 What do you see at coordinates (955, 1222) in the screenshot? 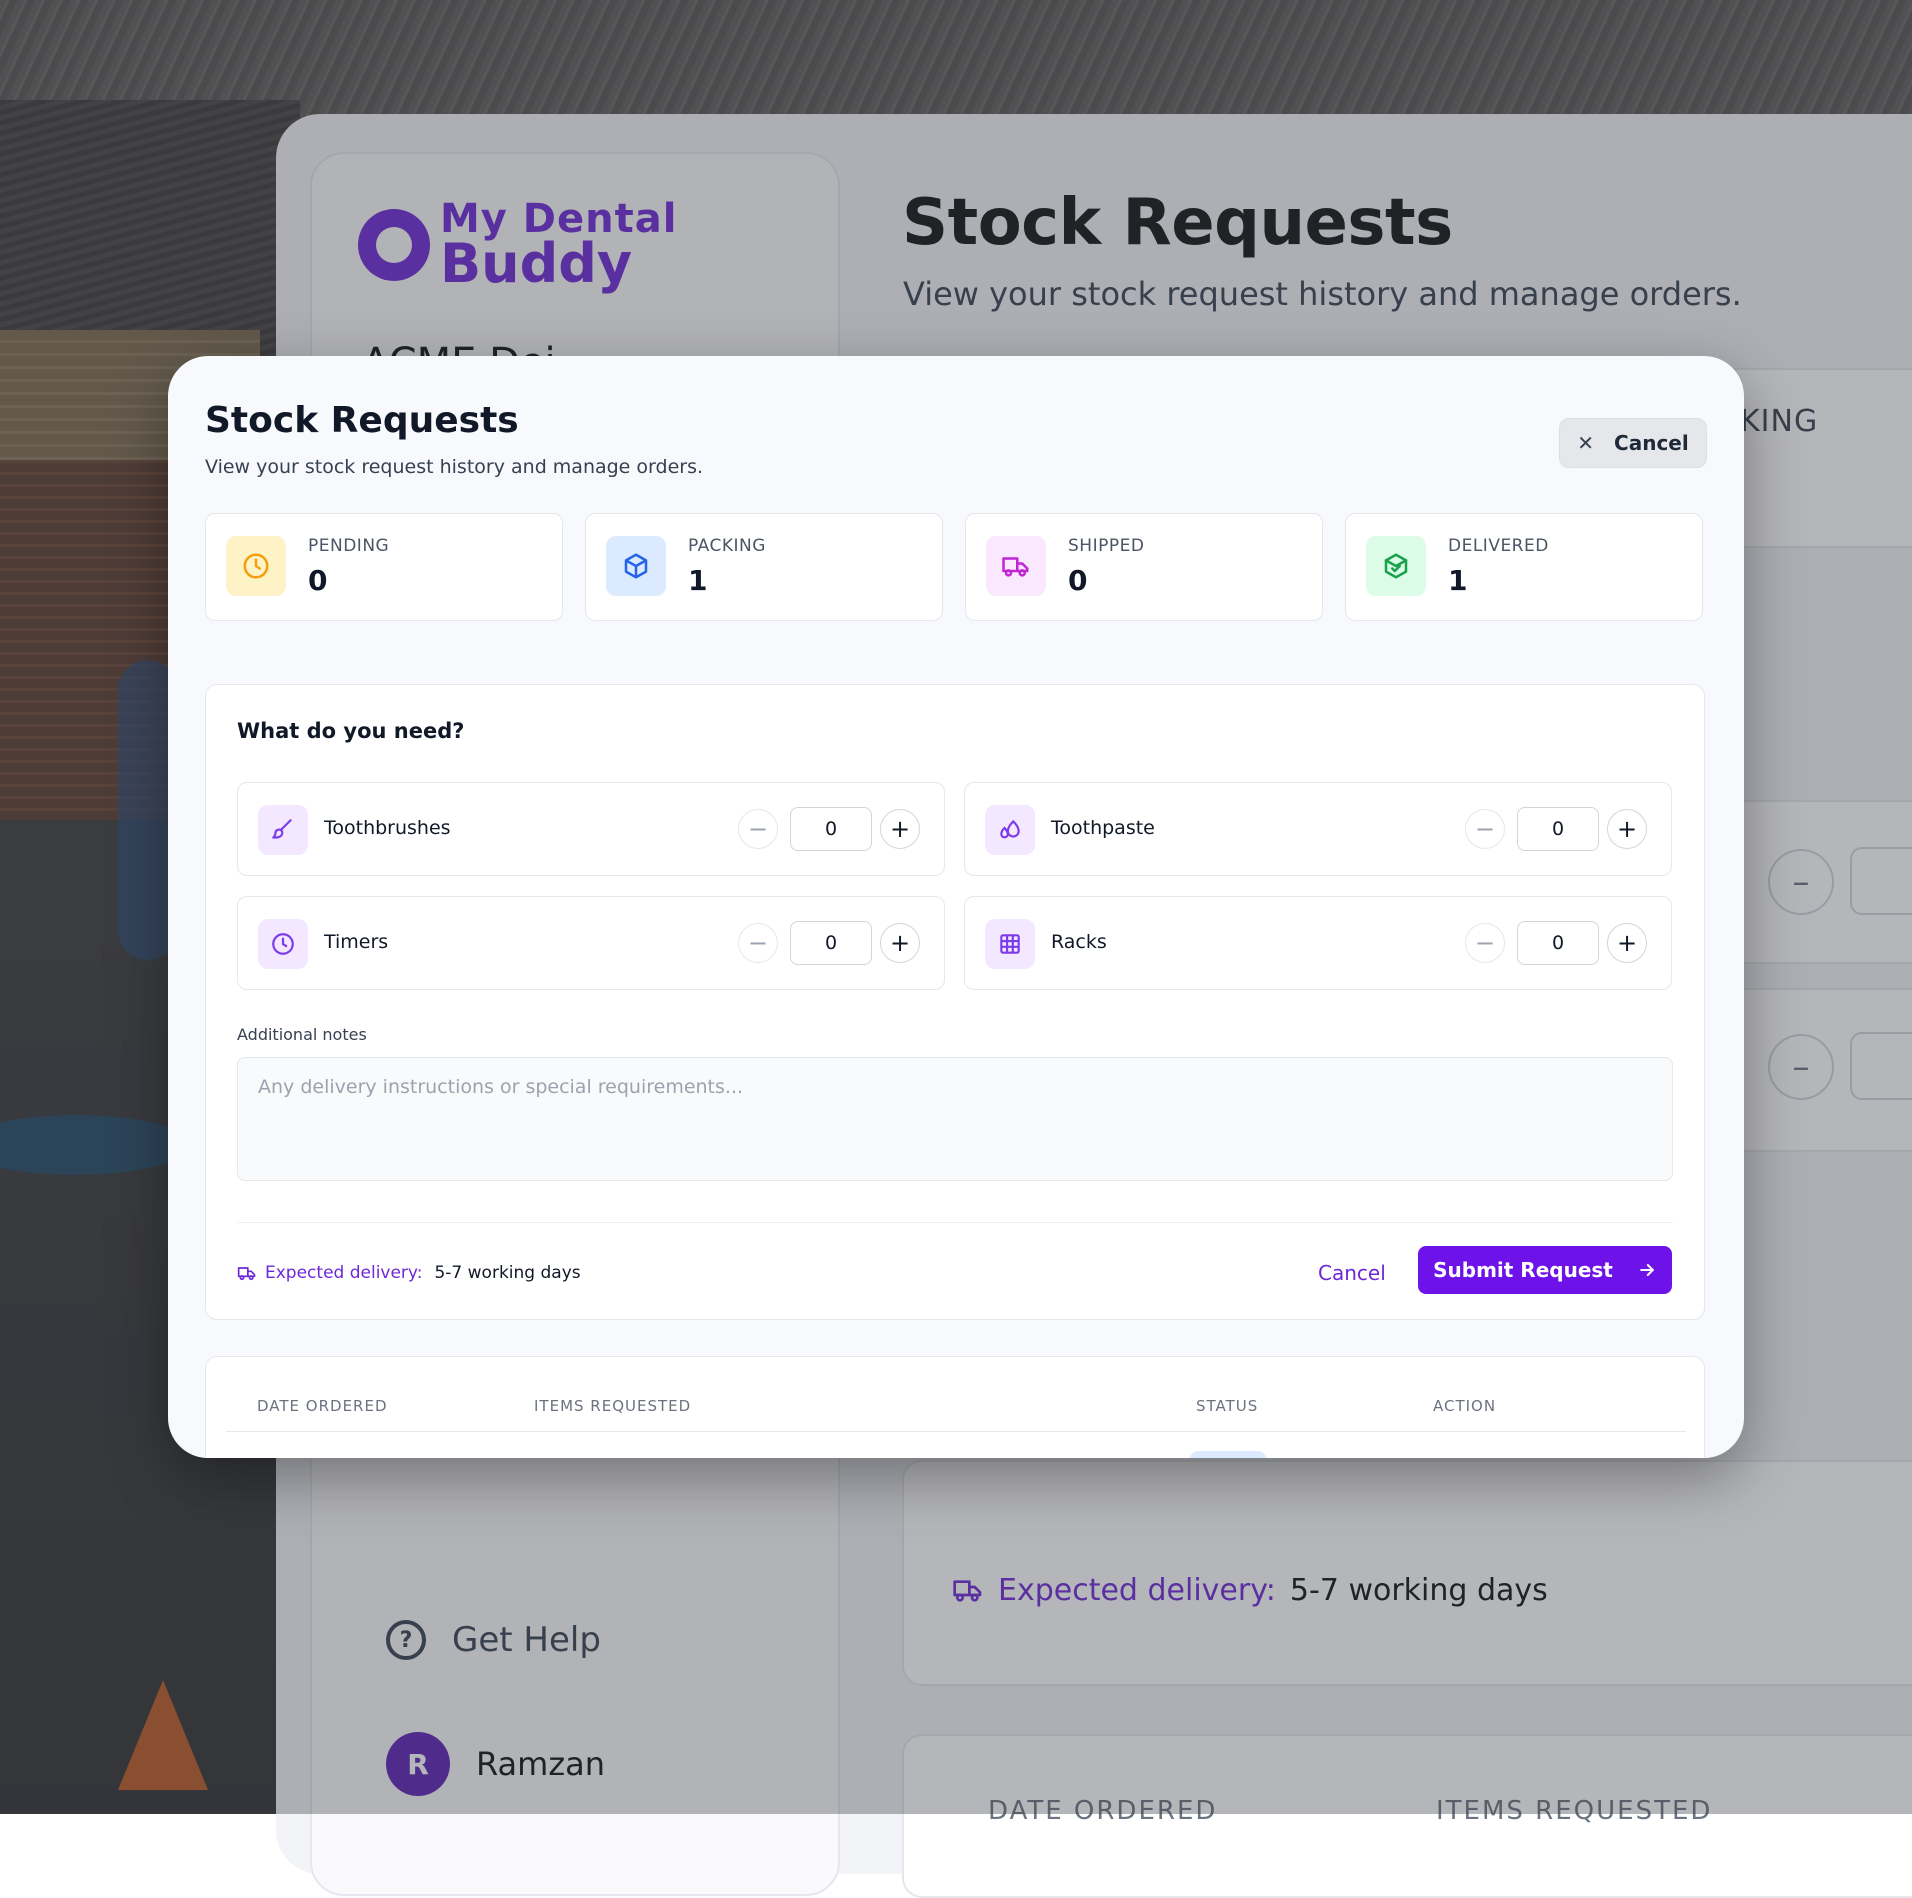
I see `divider` at bounding box center [955, 1222].